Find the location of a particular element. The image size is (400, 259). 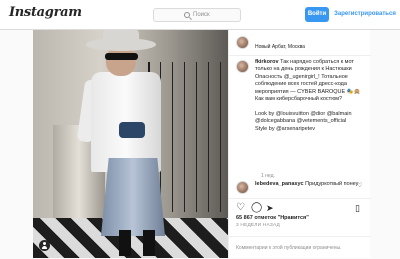

author-avatar is located at coordinates (242, 42).